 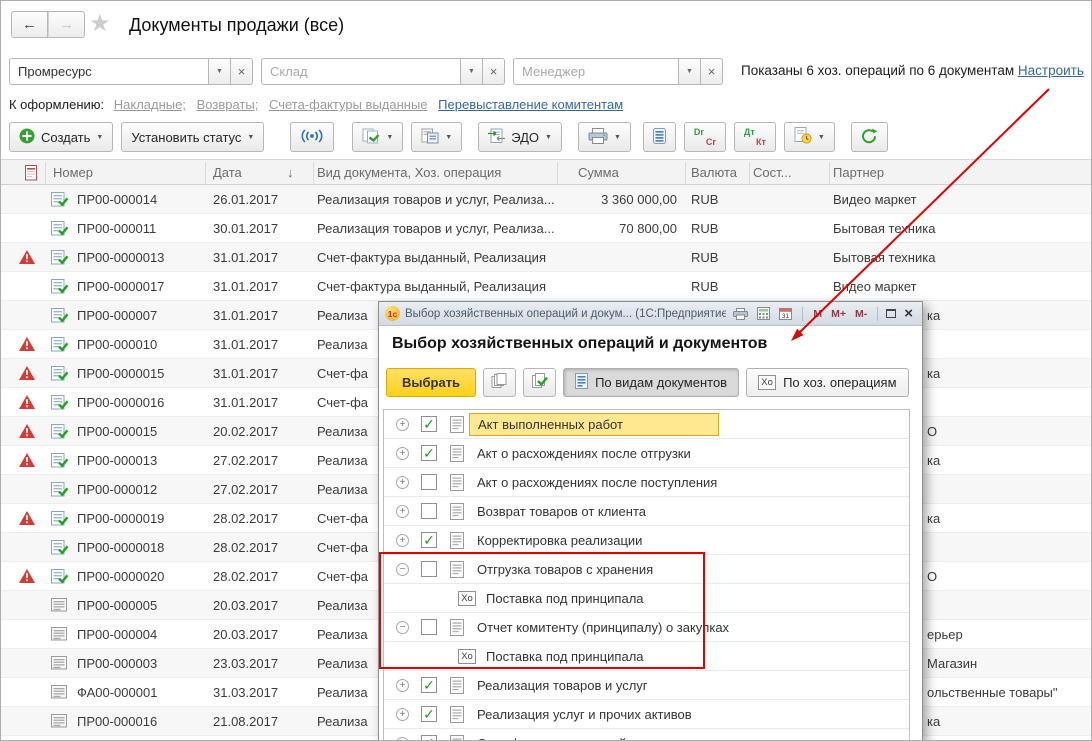 I want to click on report-list-icon, so click(x=659, y=137).